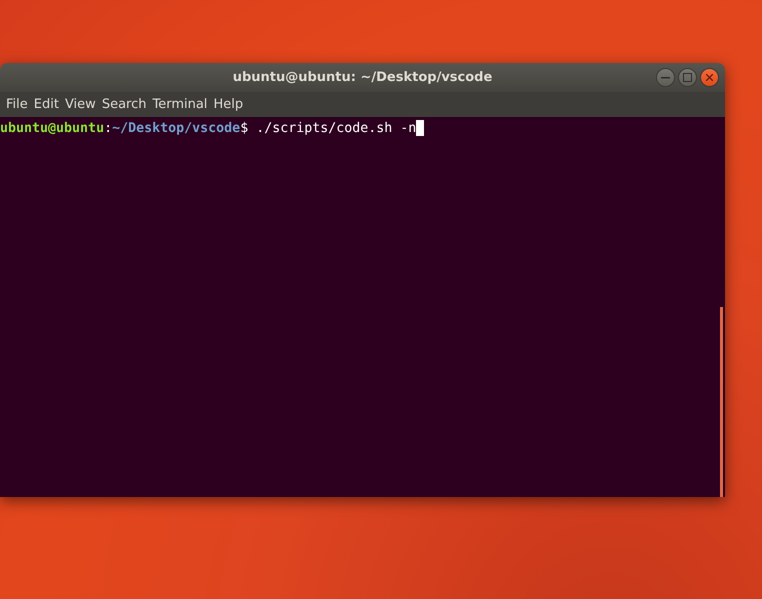  I want to click on menu-item: Search, so click(127, 104).